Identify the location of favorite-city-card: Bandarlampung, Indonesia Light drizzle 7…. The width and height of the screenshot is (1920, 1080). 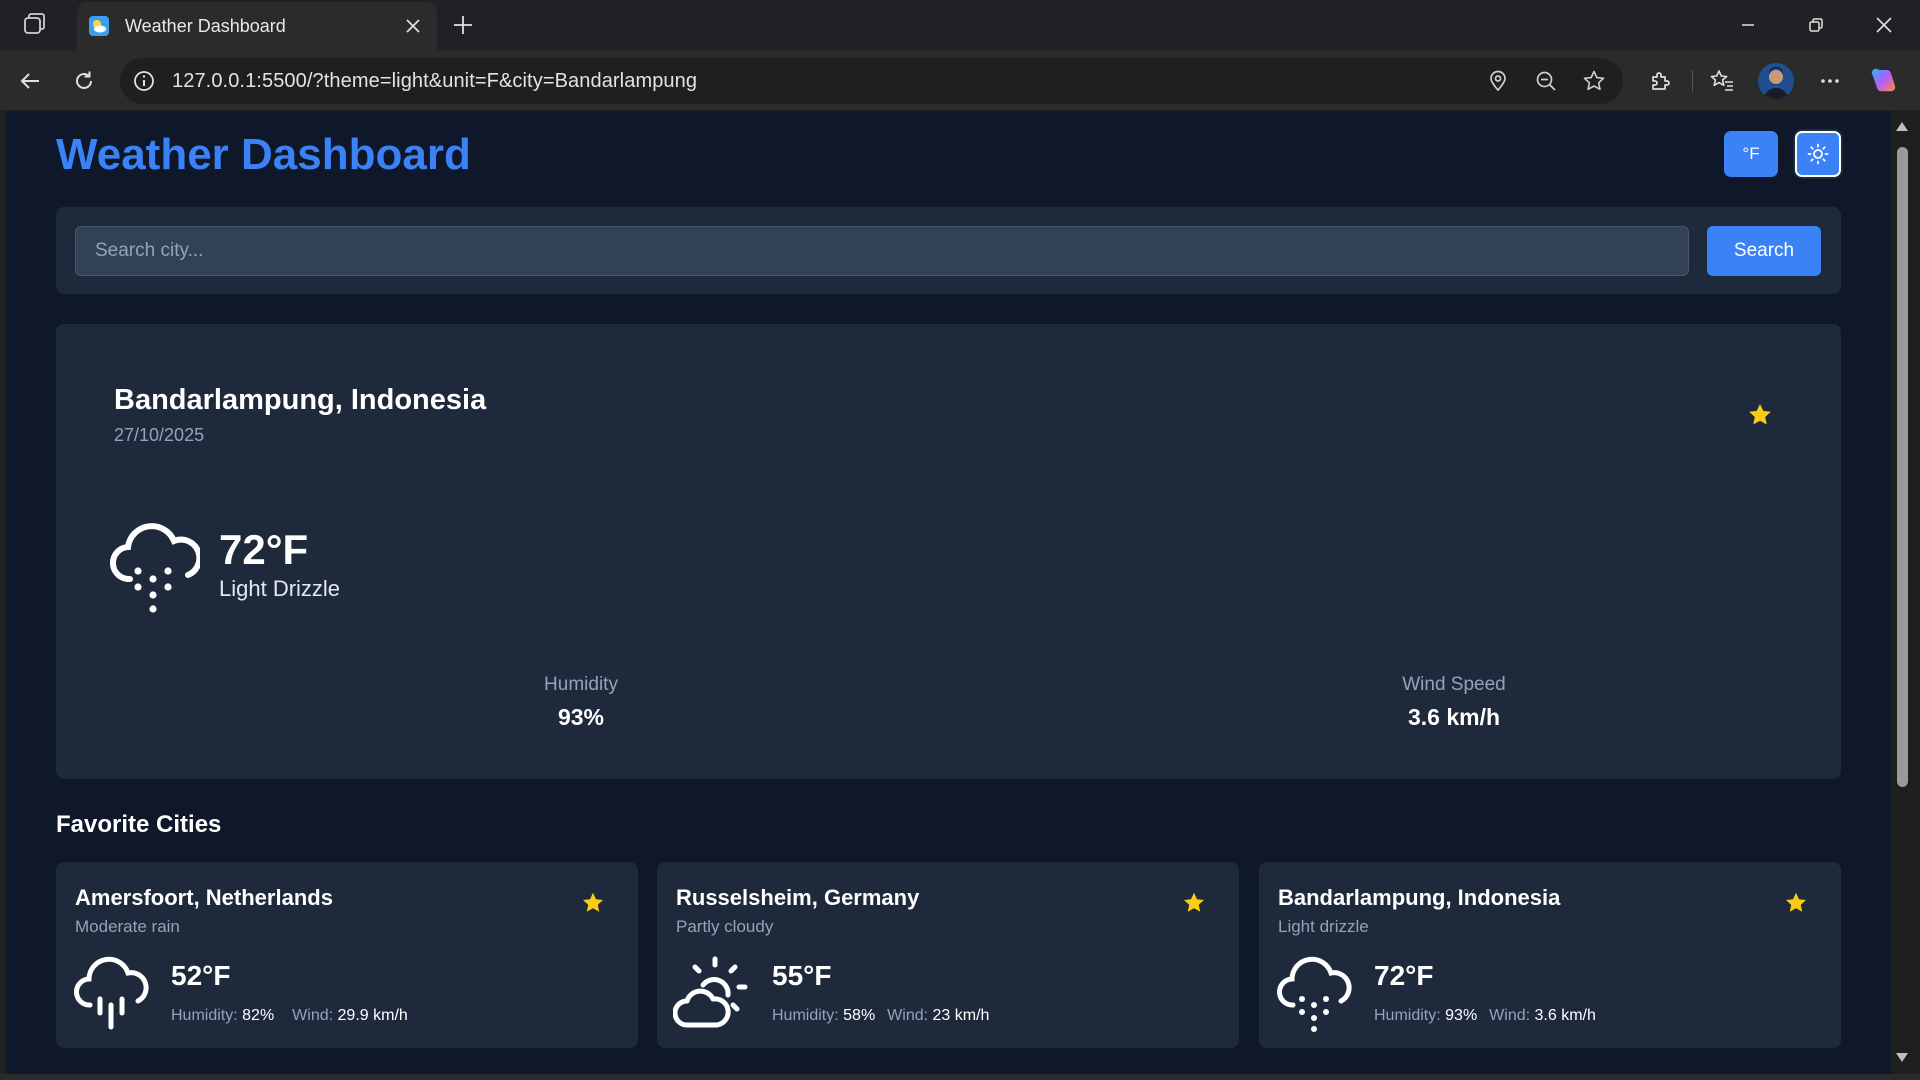
(1550, 955).